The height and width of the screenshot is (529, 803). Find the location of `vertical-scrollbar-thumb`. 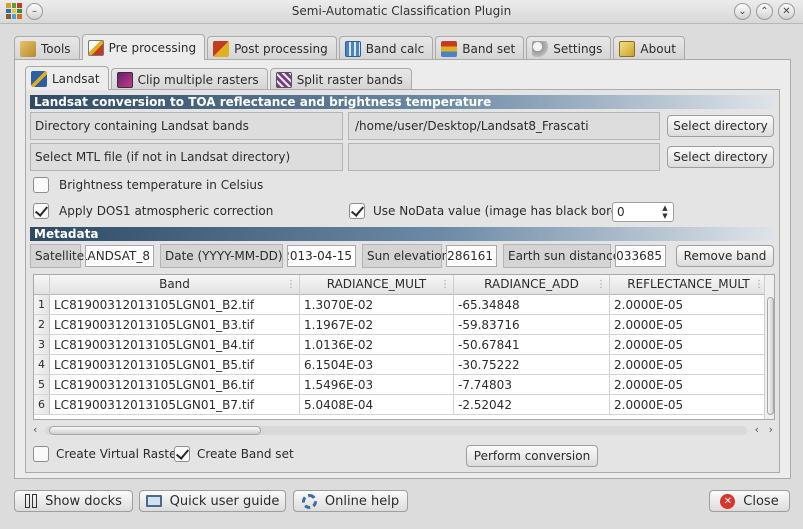

vertical-scrollbar-thumb is located at coordinates (770, 356).